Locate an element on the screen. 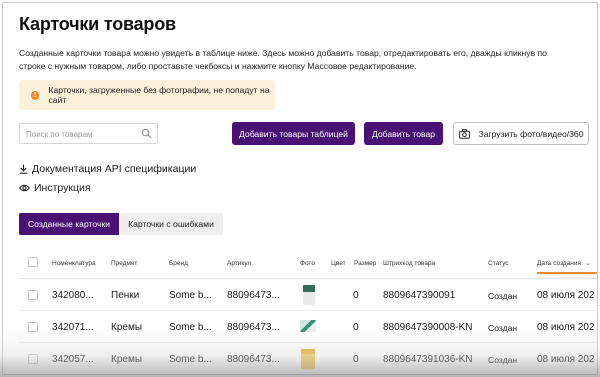 The image size is (600, 377). search-box is located at coordinates (88, 133).